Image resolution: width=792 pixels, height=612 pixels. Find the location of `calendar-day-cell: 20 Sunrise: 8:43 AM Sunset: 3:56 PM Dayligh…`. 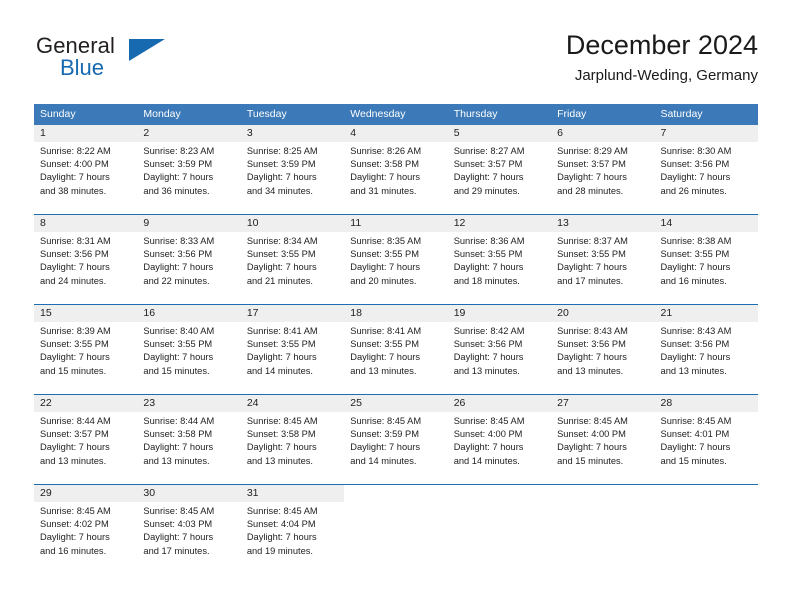

calendar-day-cell: 20 Sunrise: 8:43 AM Sunset: 3:56 PM Dayligh… is located at coordinates (603, 349).